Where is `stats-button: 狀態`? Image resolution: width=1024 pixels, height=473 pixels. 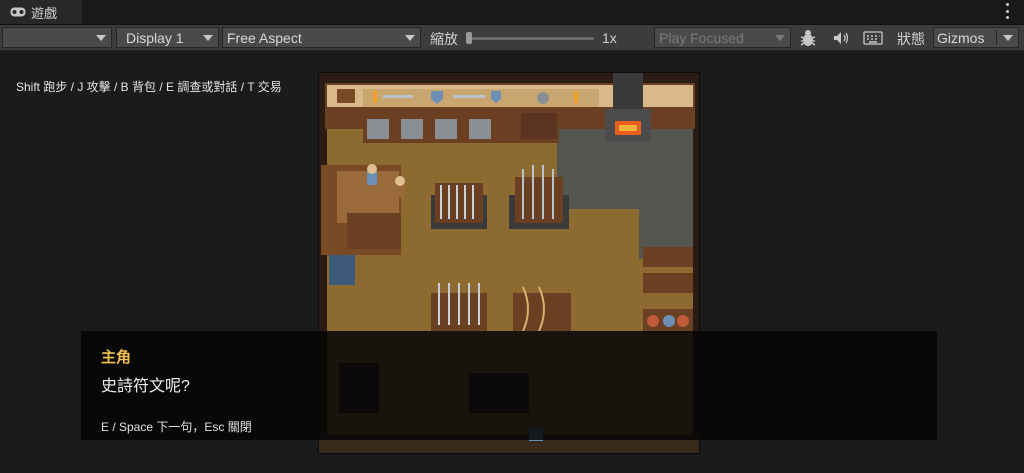
stats-button: 狀態 is located at coordinates (911, 39).